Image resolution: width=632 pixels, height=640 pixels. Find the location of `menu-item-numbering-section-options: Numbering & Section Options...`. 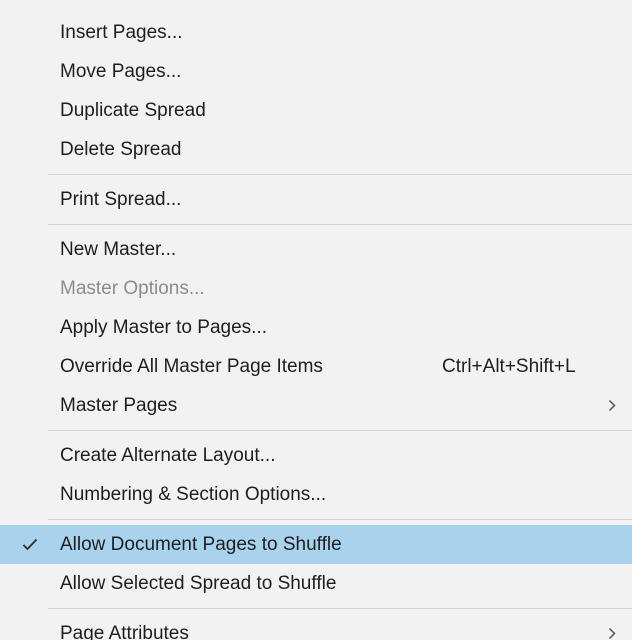

menu-item-numbering-section-options: Numbering & Section Options... is located at coordinates (316, 494).